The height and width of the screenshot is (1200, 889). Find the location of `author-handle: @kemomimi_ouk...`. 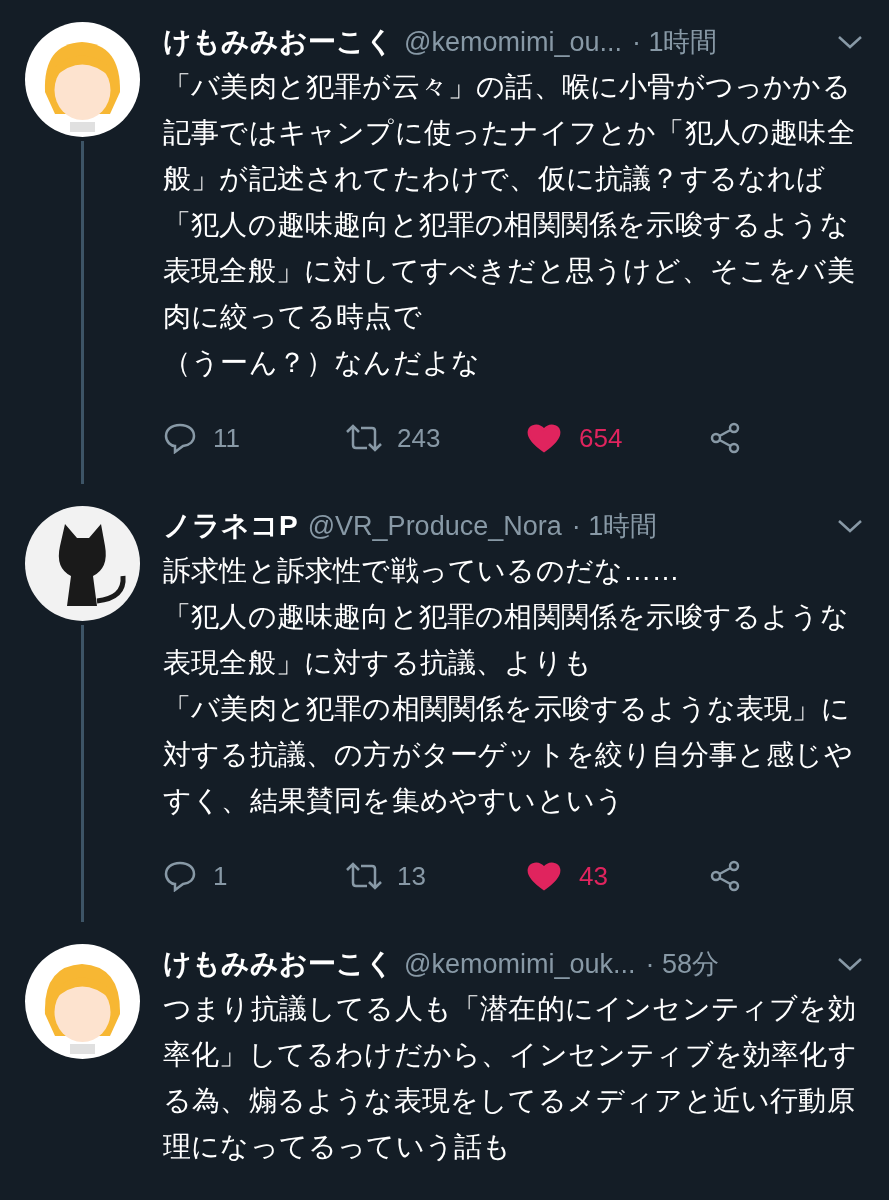

author-handle: @kemomimi_ouk... is located at coordinates (520, 964).